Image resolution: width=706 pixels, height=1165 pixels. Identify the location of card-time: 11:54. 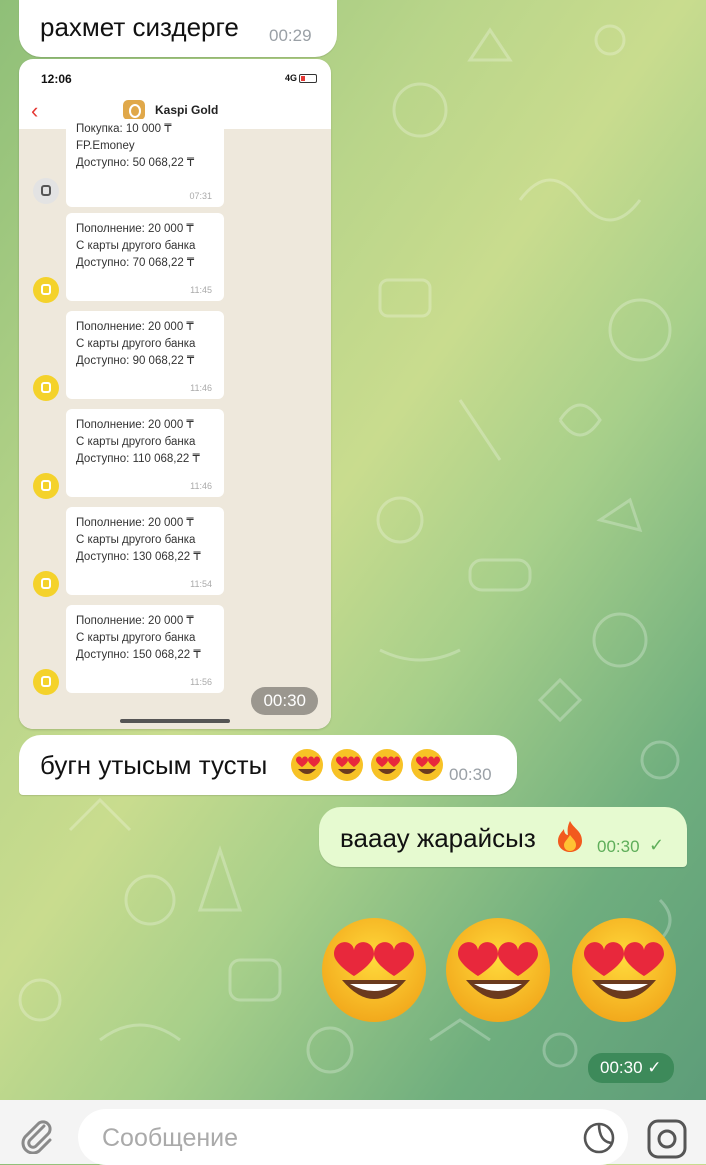
(201, 584).